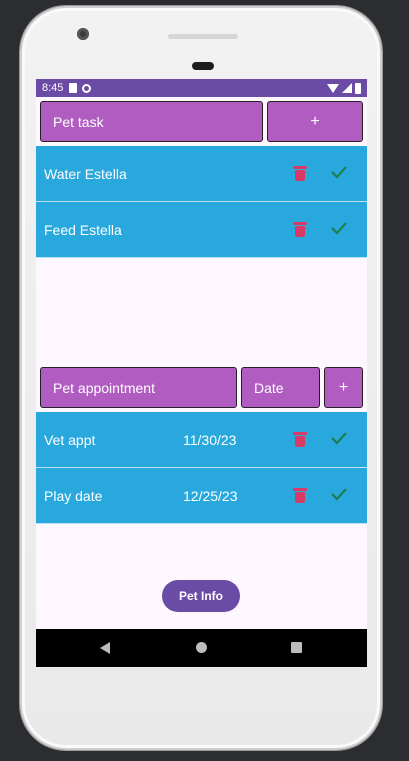 The height and width of the screenshot is (761, 409). I want to click on navigation-bar, so click(201, 648).